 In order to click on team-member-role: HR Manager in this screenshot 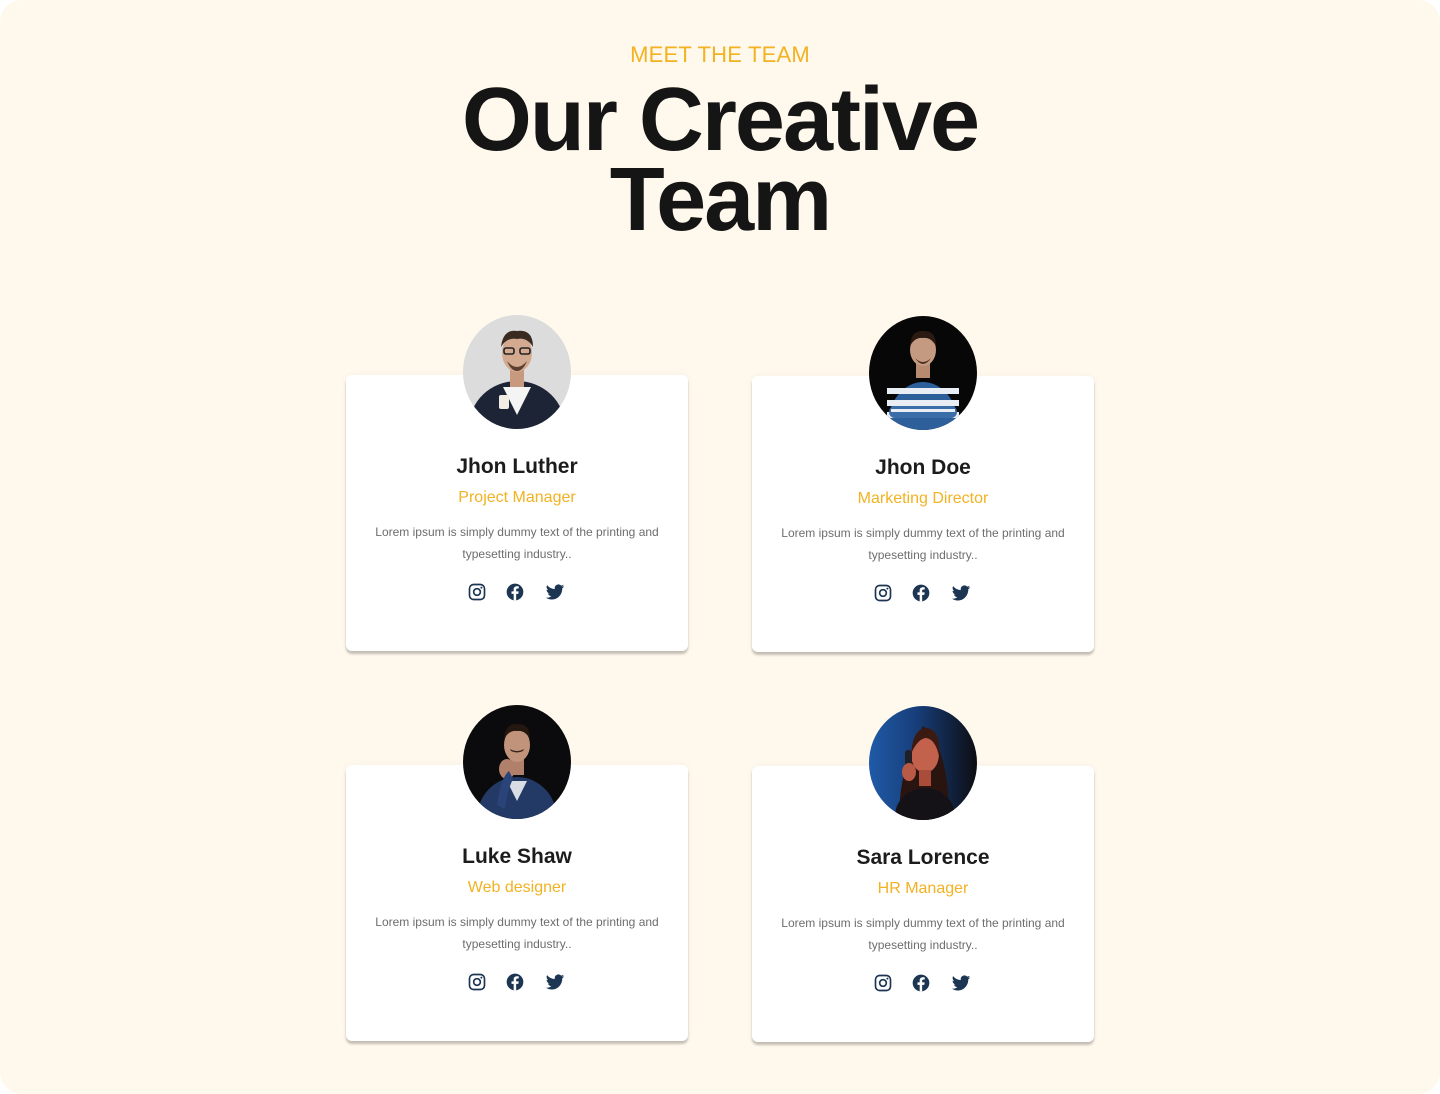, I will do `click(923, 888)`.